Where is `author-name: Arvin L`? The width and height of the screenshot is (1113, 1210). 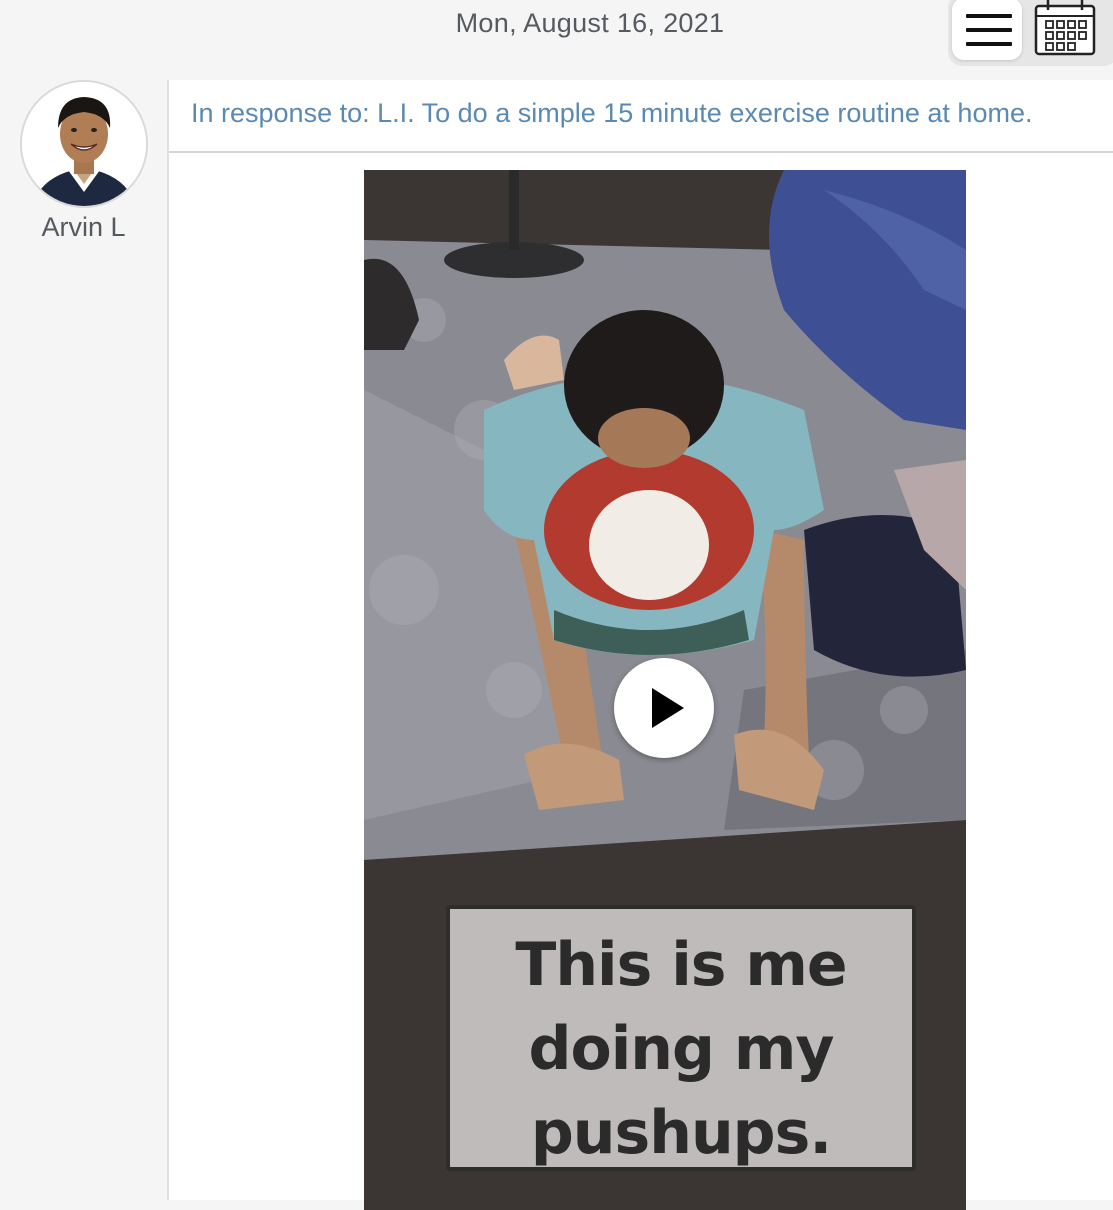 author-name: Arvin L is located at coordinates (83, 227).